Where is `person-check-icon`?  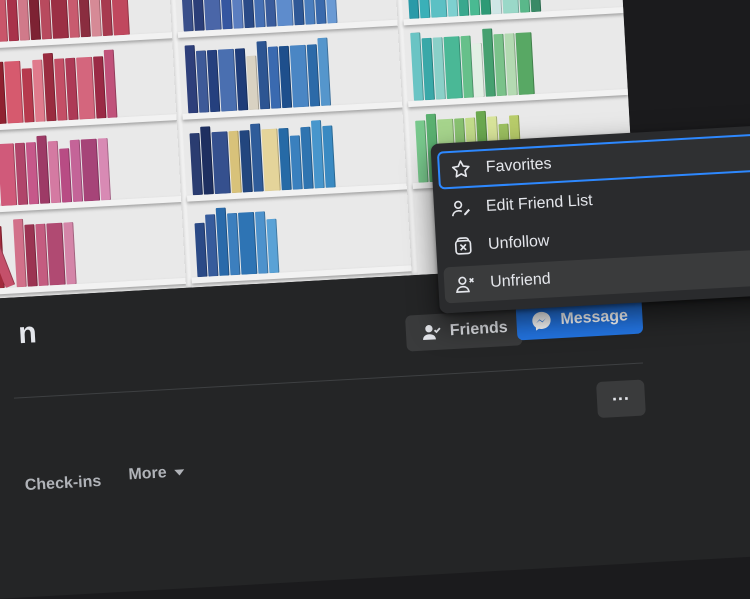 person-check-icon is located at coordinates (430, 332).